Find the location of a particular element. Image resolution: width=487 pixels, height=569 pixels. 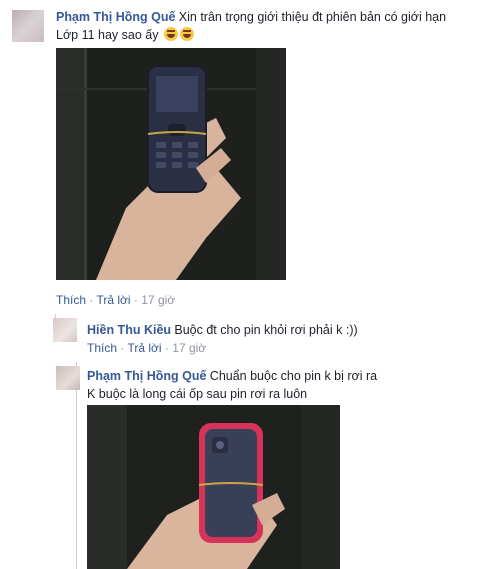

comment-text-line2: Lớp 11 hay sao ấy is located at coordinates (107, 35).